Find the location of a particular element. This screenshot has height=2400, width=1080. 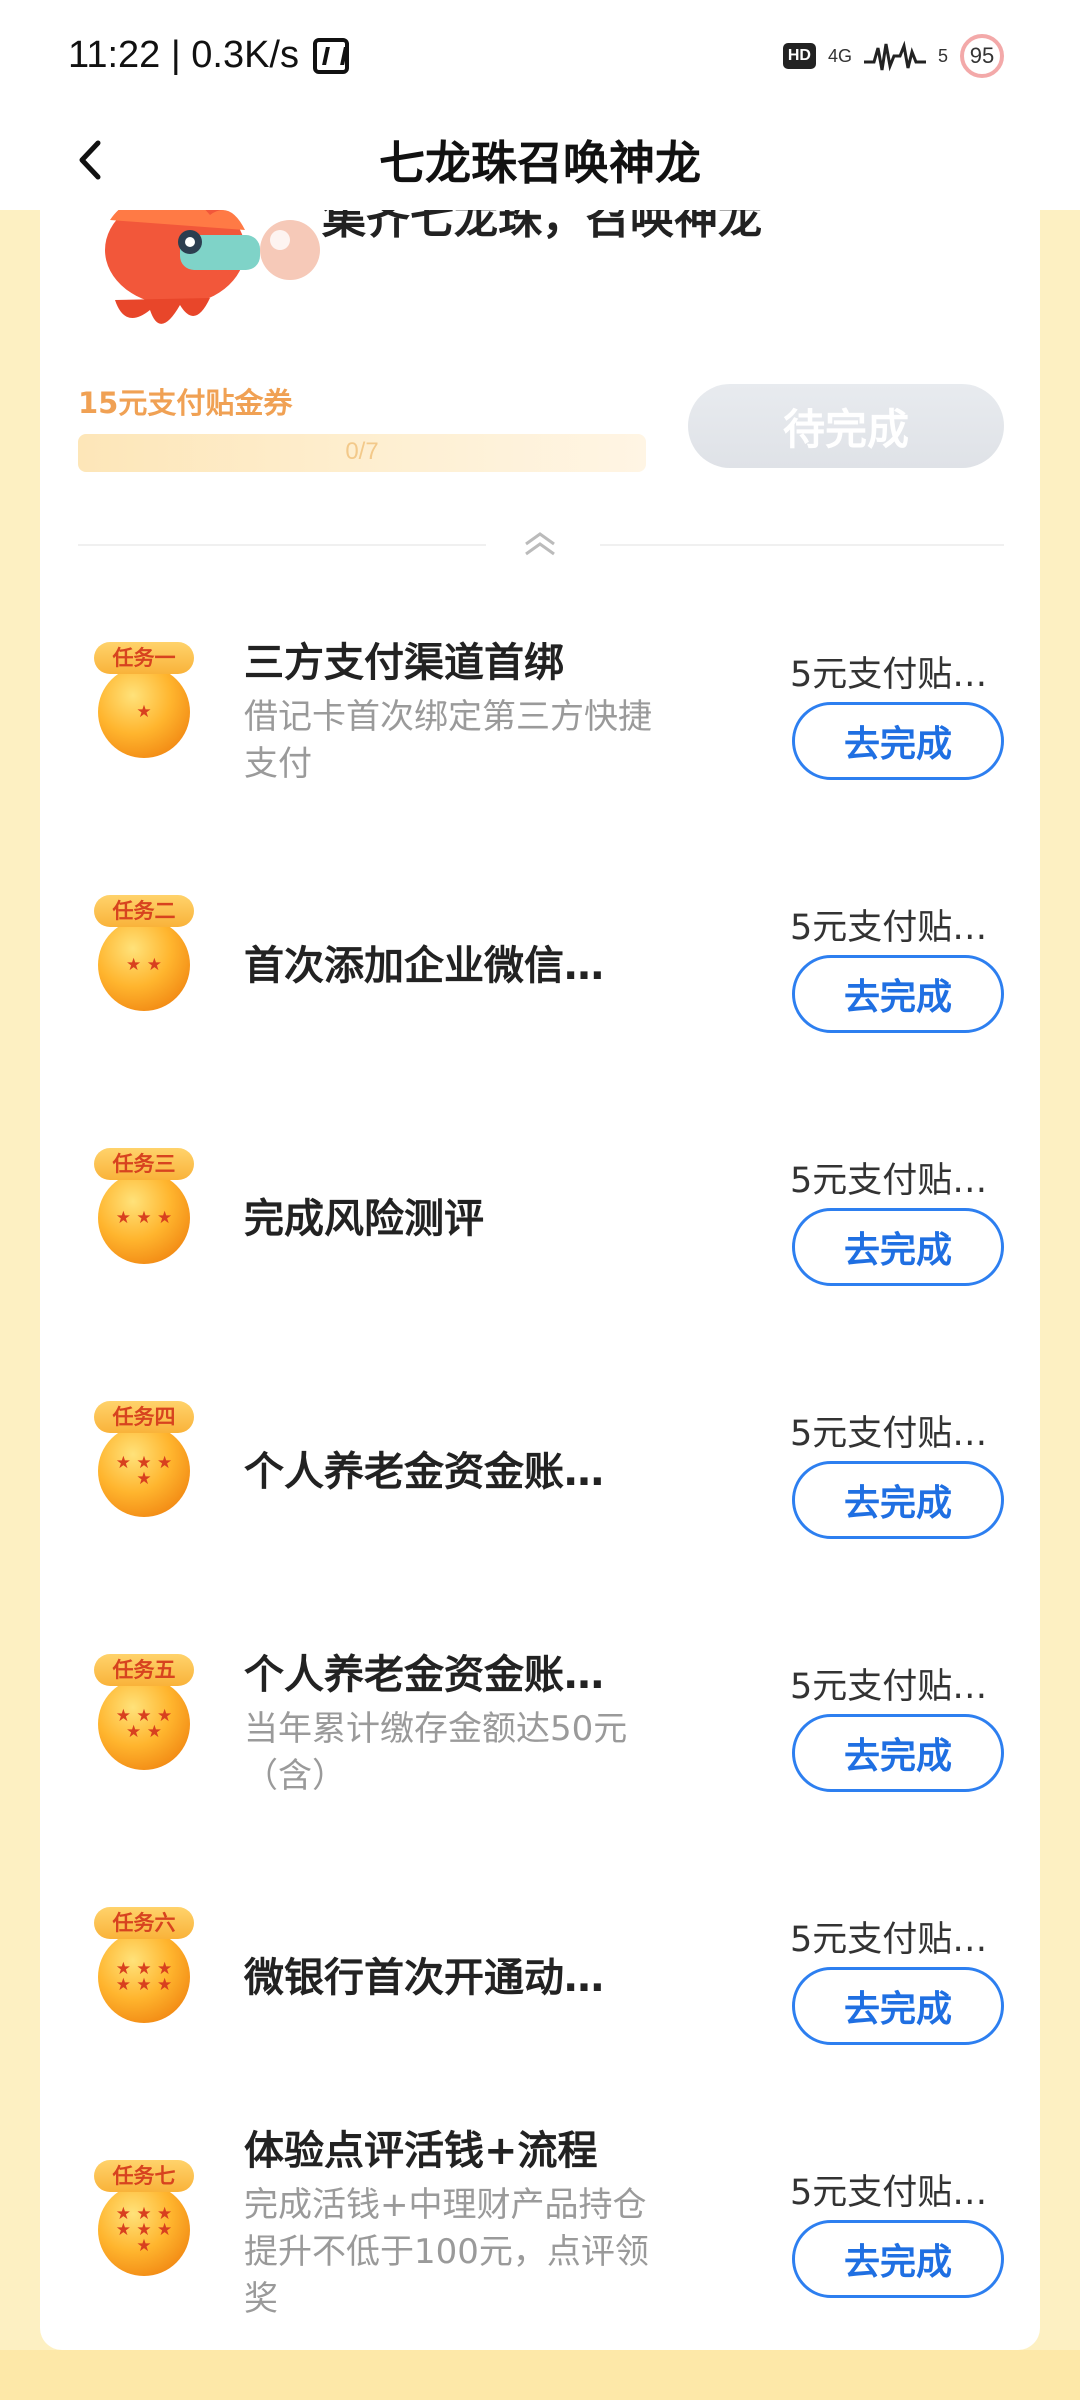

ball-stars: ★ ★ is located at coordinates (144, 965).